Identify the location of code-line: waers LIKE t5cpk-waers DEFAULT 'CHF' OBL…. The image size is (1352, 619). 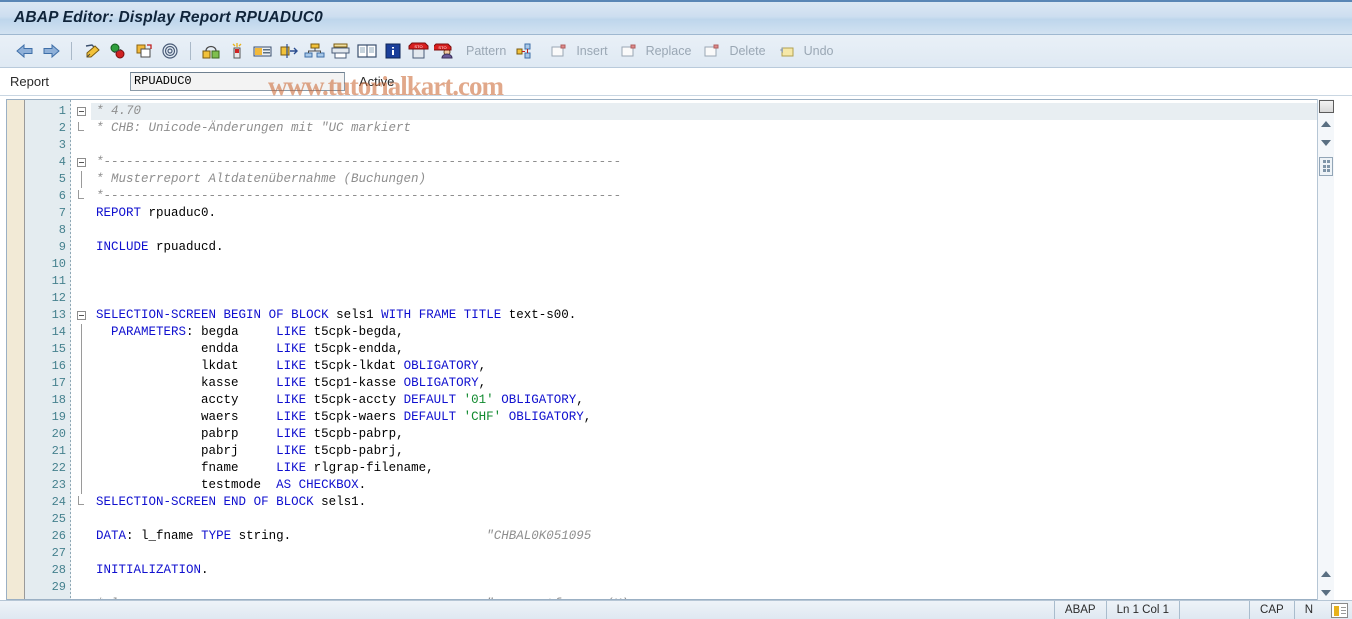
(704, 417).